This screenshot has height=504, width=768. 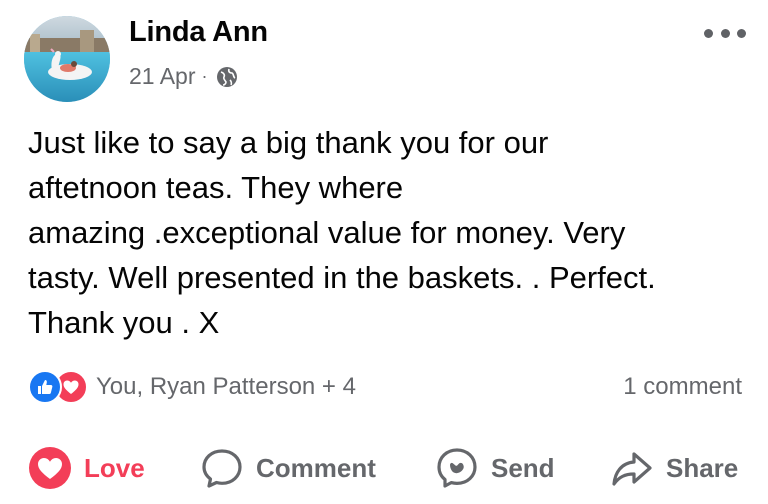 What do you see at coordinates (45, 387) in the screenshot?
I see `like-icon` at bounding box center [45, 387].